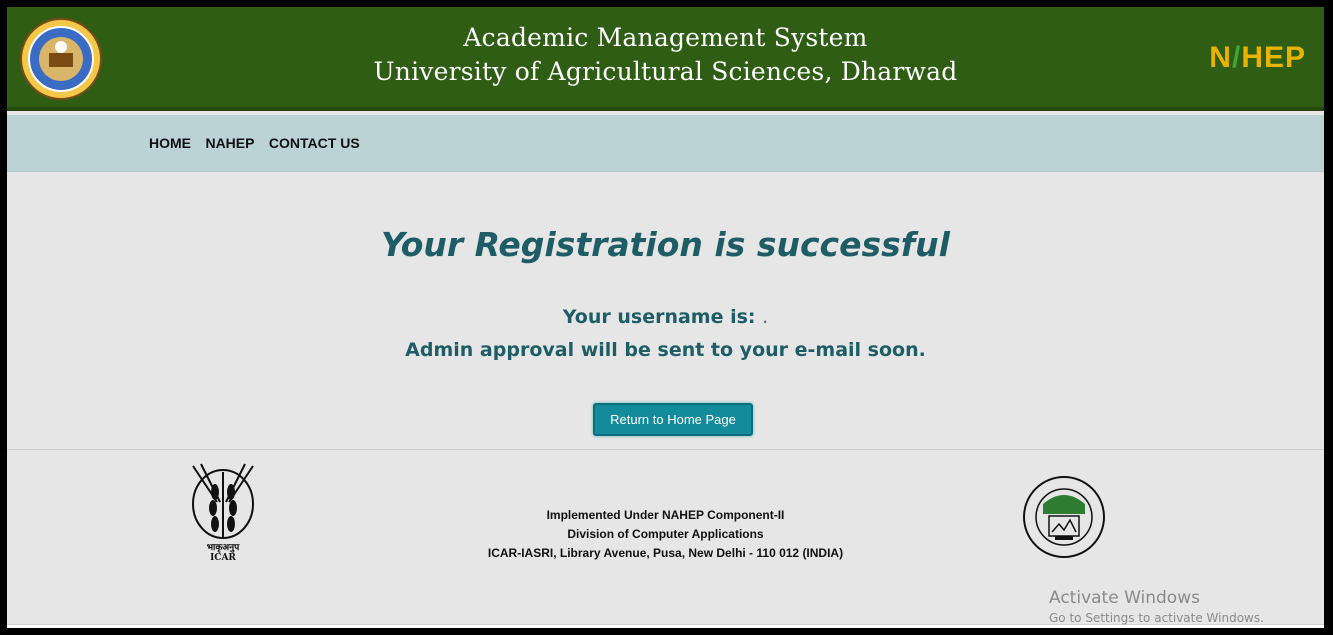 This screenshot has height=635, width=1333. Describe the element at coordinates (659, 317) in the screenshot. I see `username-label: Your username is:` at that location.